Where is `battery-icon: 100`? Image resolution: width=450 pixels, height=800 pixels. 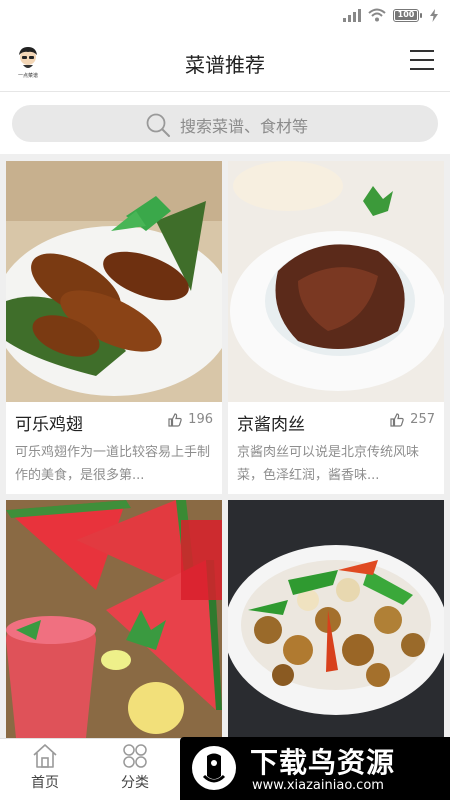 battery-icon: 100 is located at coordinates (407, 15).